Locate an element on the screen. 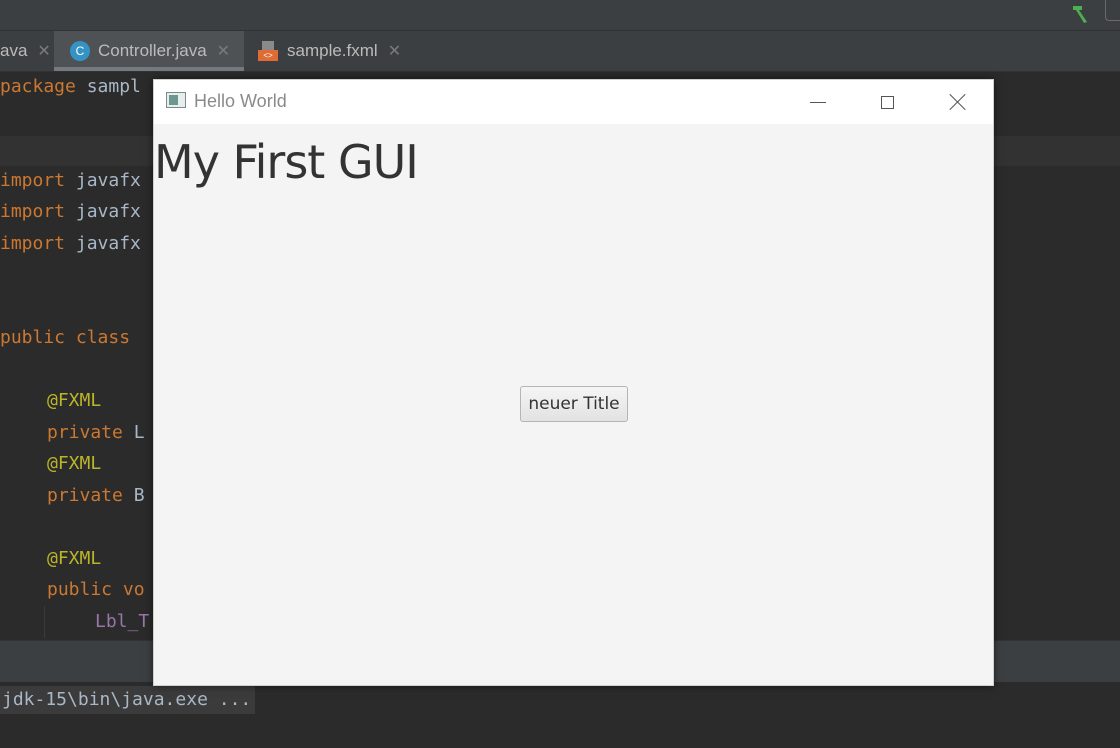 The height and width of the screenshot is (748, 1120). close-icon is located at coordinates (958, 102).